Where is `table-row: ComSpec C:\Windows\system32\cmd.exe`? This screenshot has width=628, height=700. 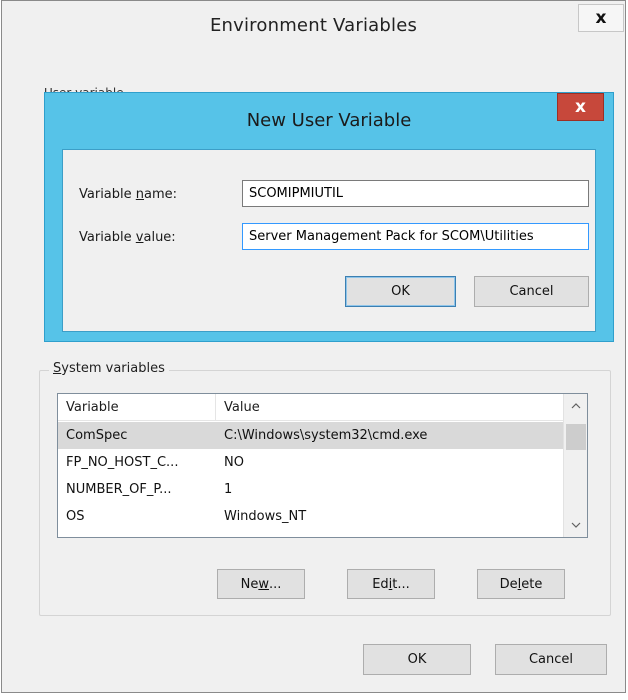 table-row: ComSpec C:\Windows\system32\cmd.exe is located at coordinates (310, 435).